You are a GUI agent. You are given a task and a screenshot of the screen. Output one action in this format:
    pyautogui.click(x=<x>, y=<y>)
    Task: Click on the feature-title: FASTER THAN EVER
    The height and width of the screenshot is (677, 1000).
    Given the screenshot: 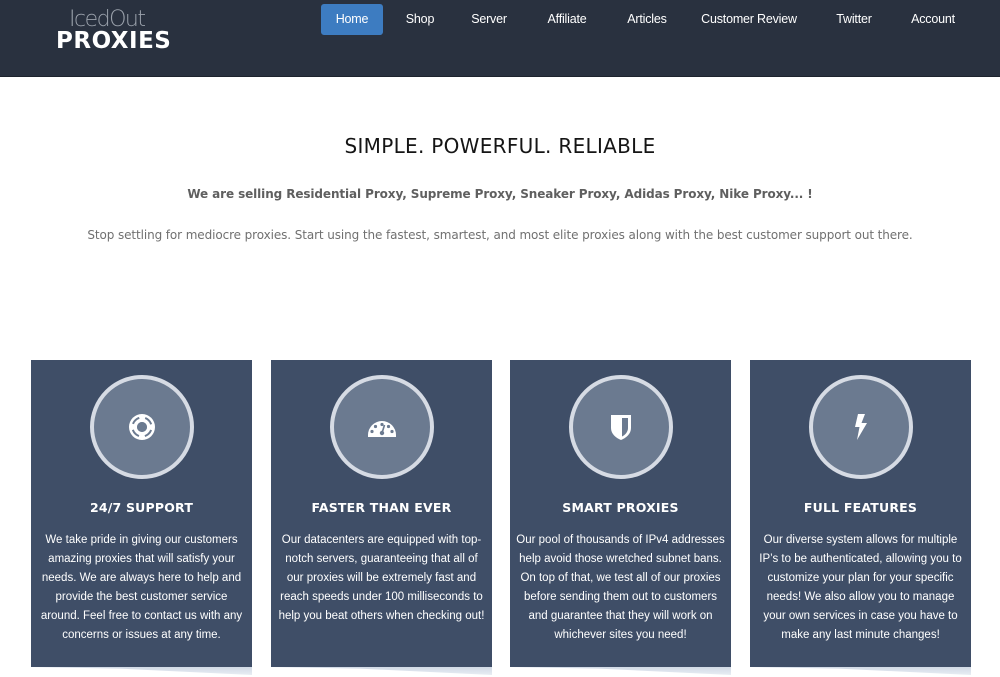 What is the action you would take?
    pyautogui.click(x=381, y=507)
    